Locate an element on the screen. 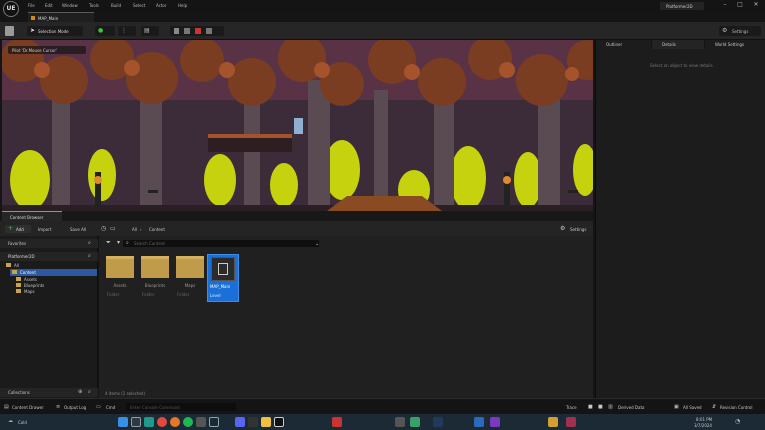 This screenshot has height=430, width=765. selection-mode-dropdown: ➤ Selection Mode is located at coordinates (55, 31).